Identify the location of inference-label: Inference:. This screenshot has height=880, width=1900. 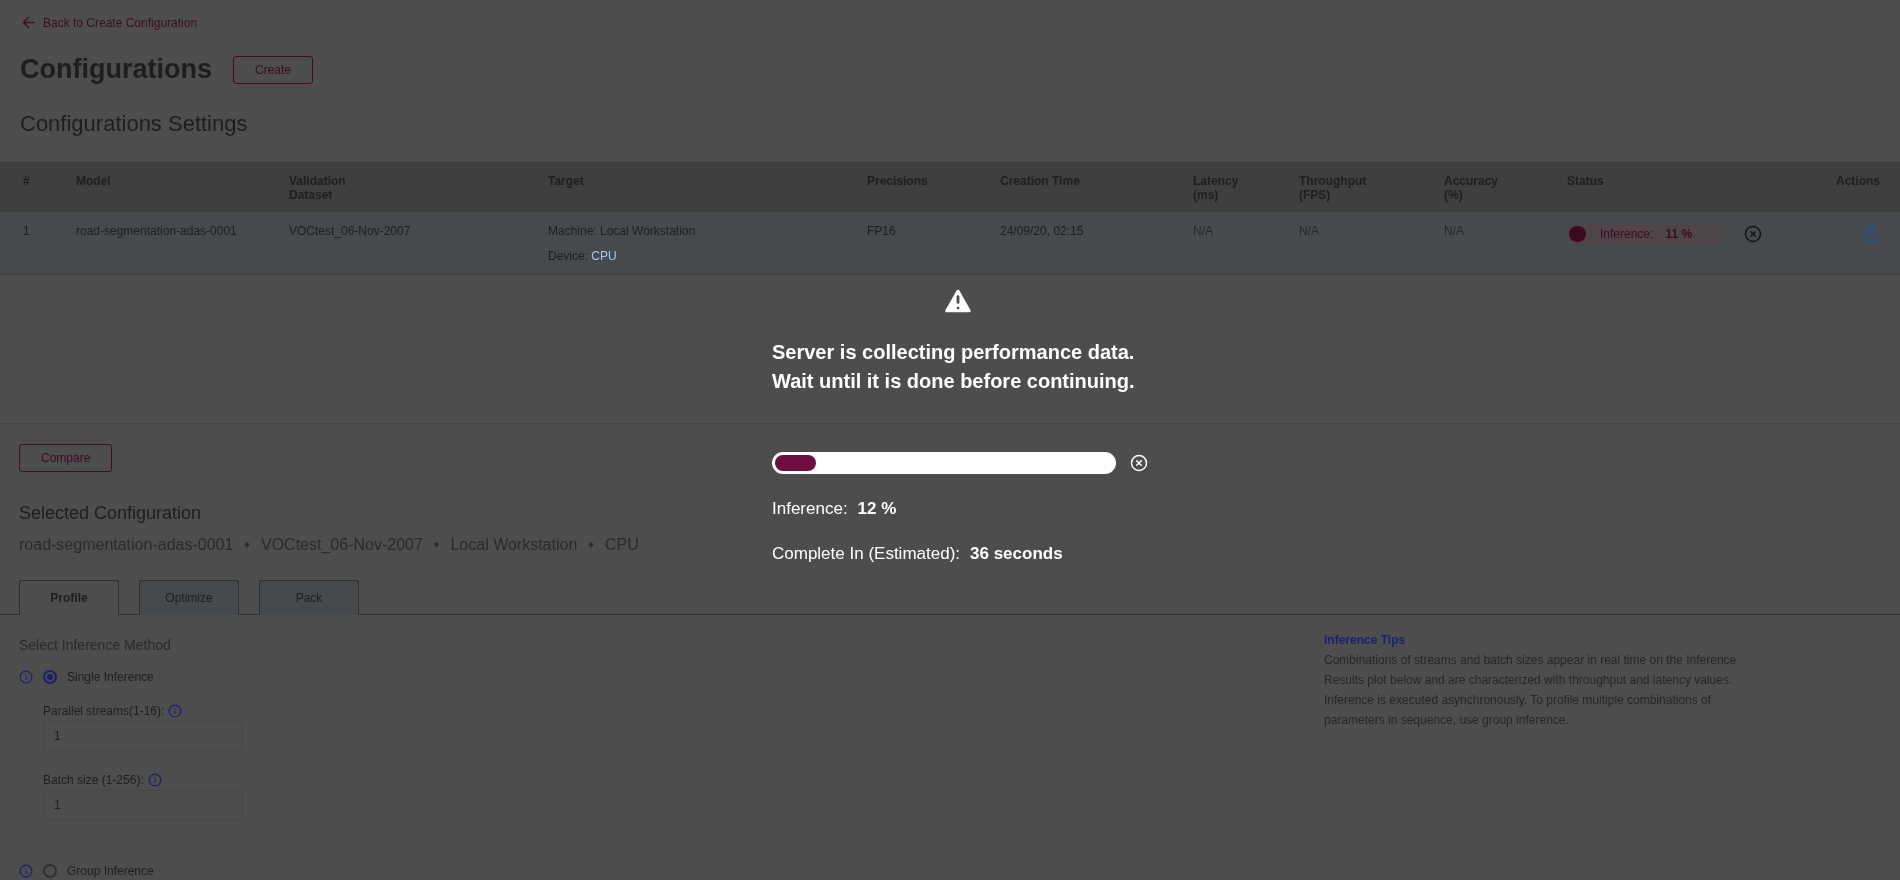
(810, 509).